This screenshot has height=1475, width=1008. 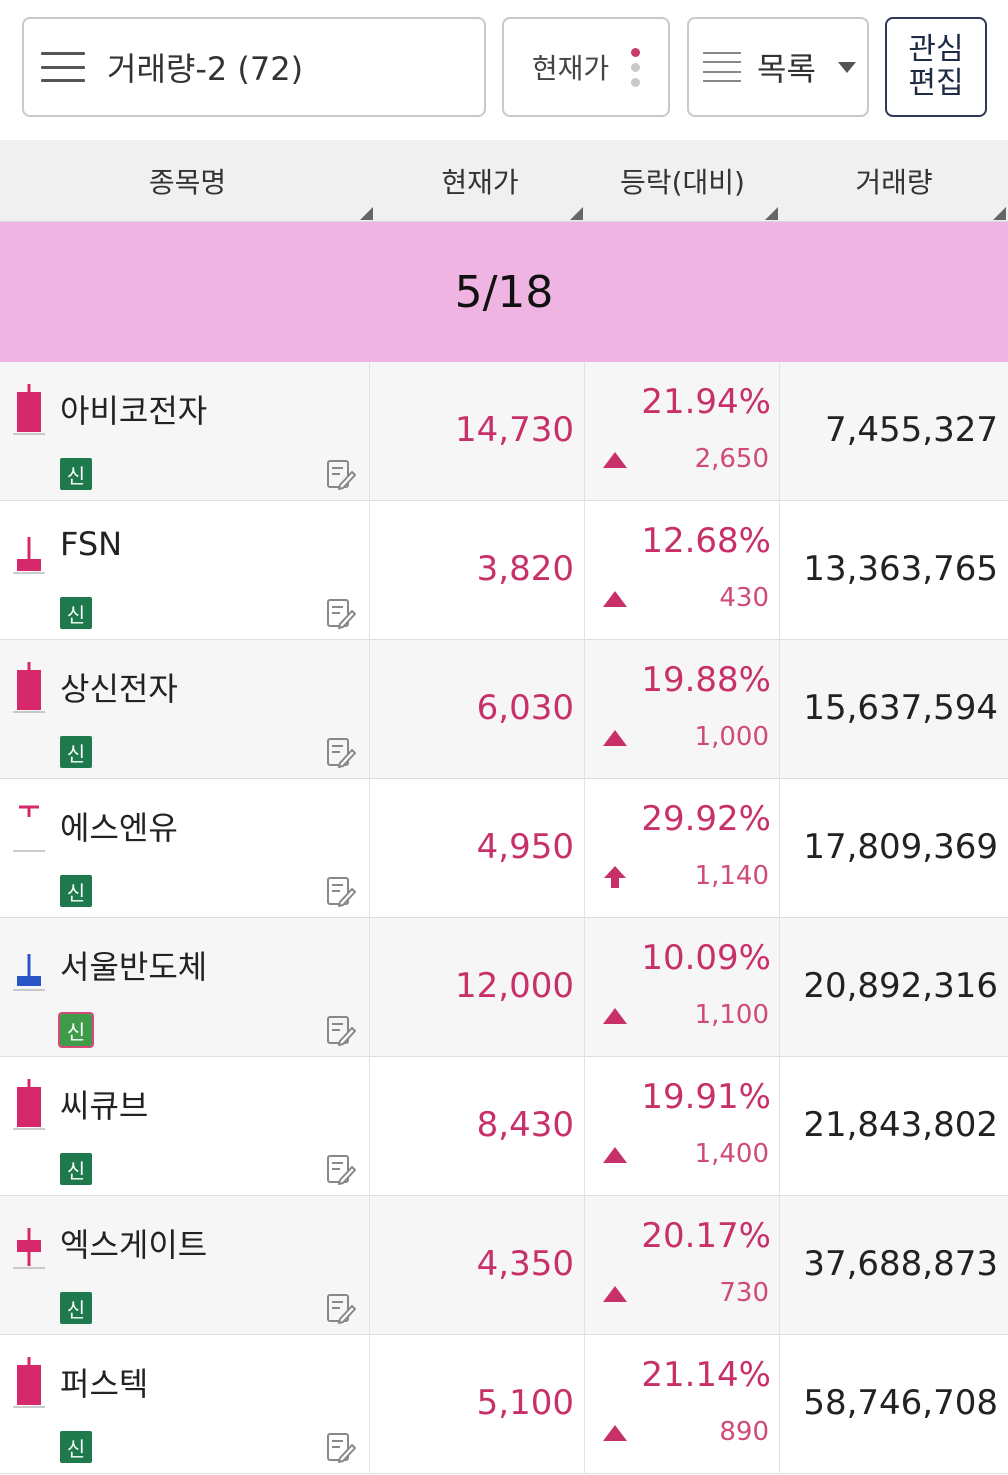 I want to click on column-header-volume-label: 거래량, so click(x=894, y=182).